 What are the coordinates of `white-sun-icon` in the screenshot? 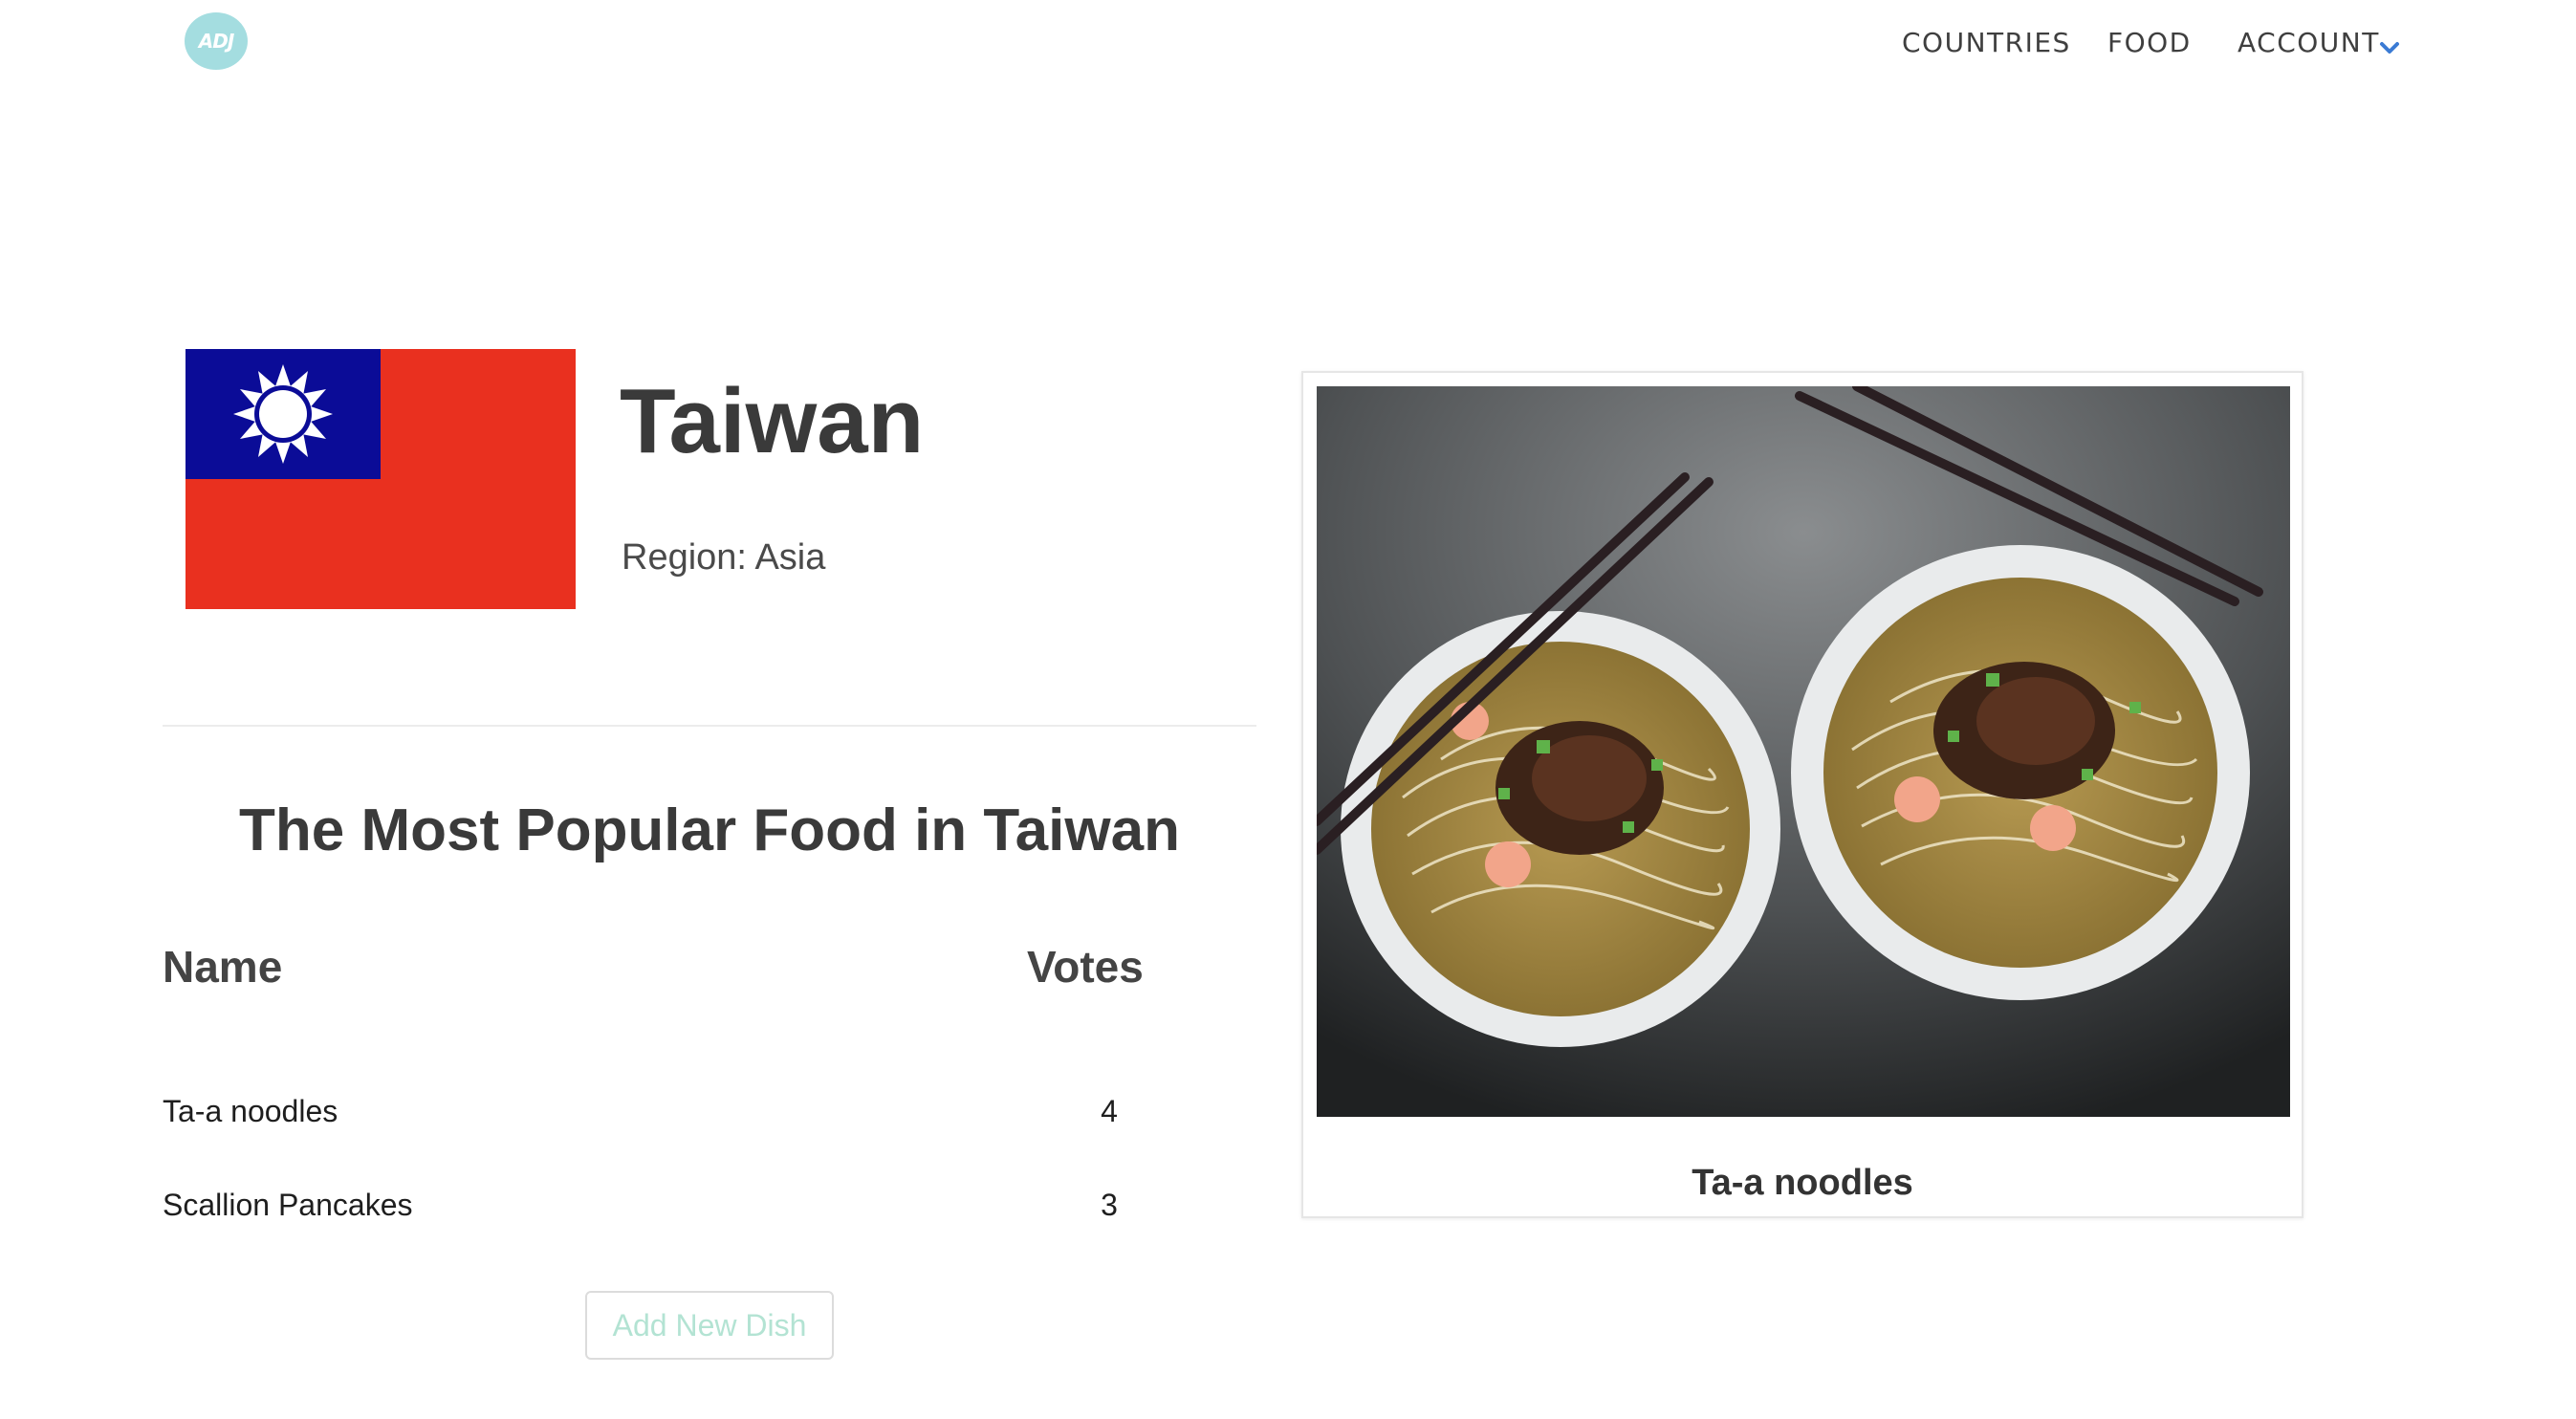 It's located at (283, 414).